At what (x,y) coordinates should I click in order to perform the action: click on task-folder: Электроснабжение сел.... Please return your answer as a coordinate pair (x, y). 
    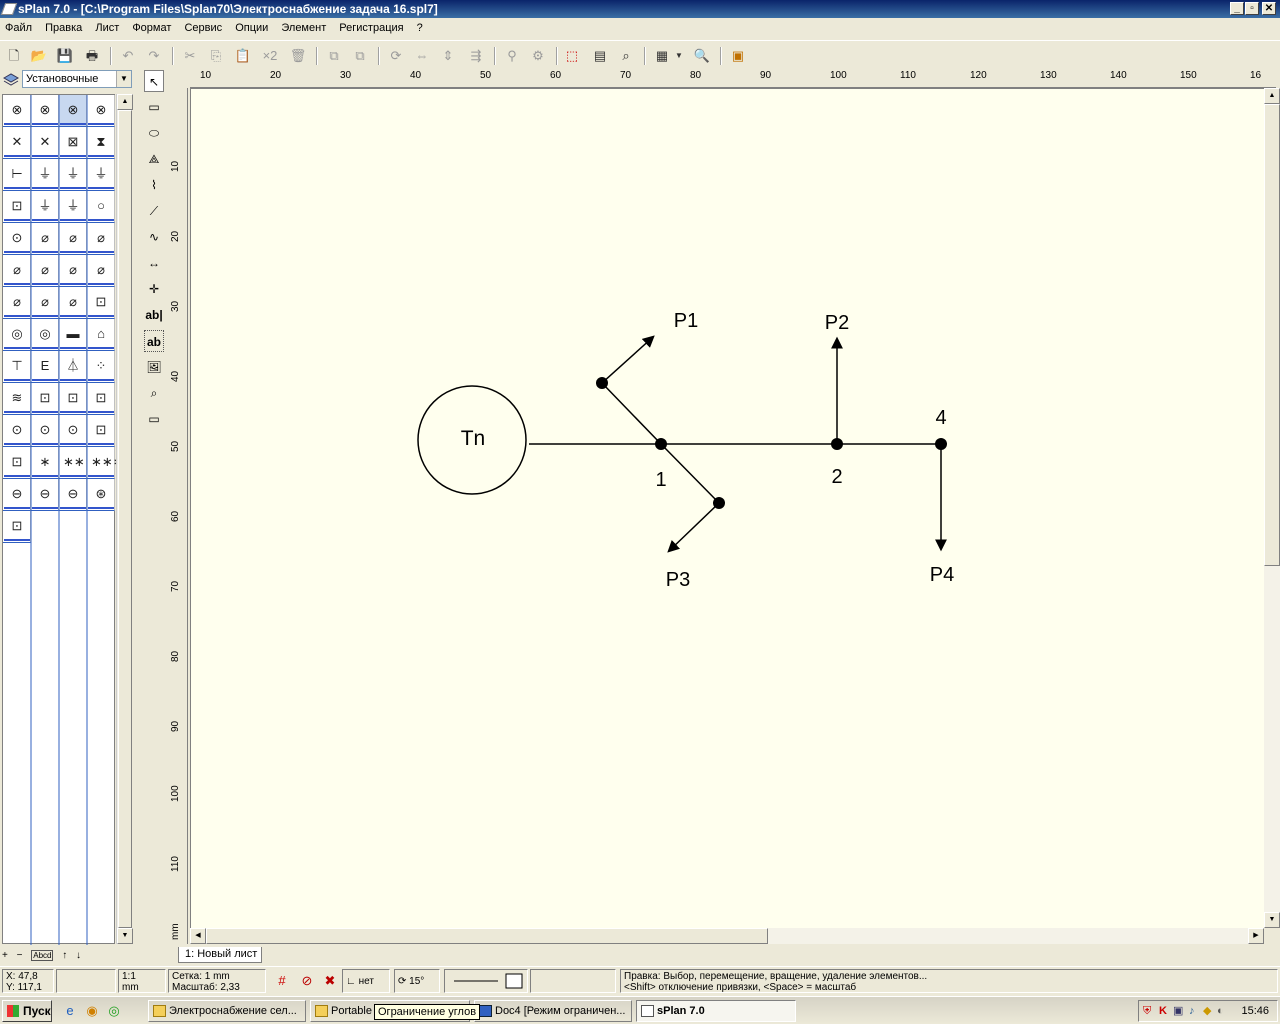
    Looking at the image, I should click on (227, 1011).